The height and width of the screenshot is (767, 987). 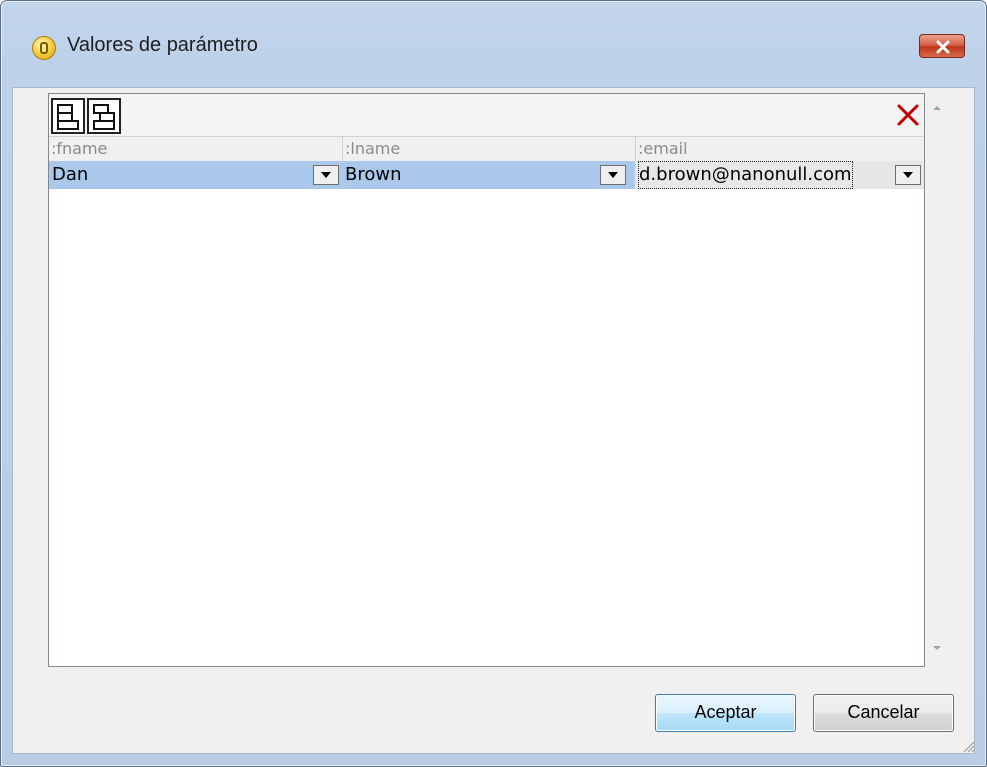 I want to click on column-header-lname: :lname, so click(x=488, y=149).